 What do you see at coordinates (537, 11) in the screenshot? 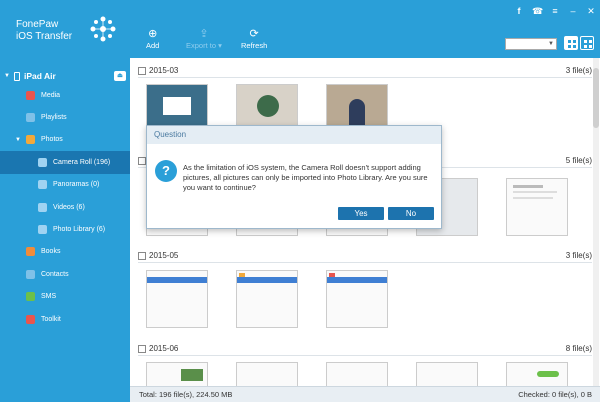
I see `feedback-icon: ☎` at bounding box center [537, 11].